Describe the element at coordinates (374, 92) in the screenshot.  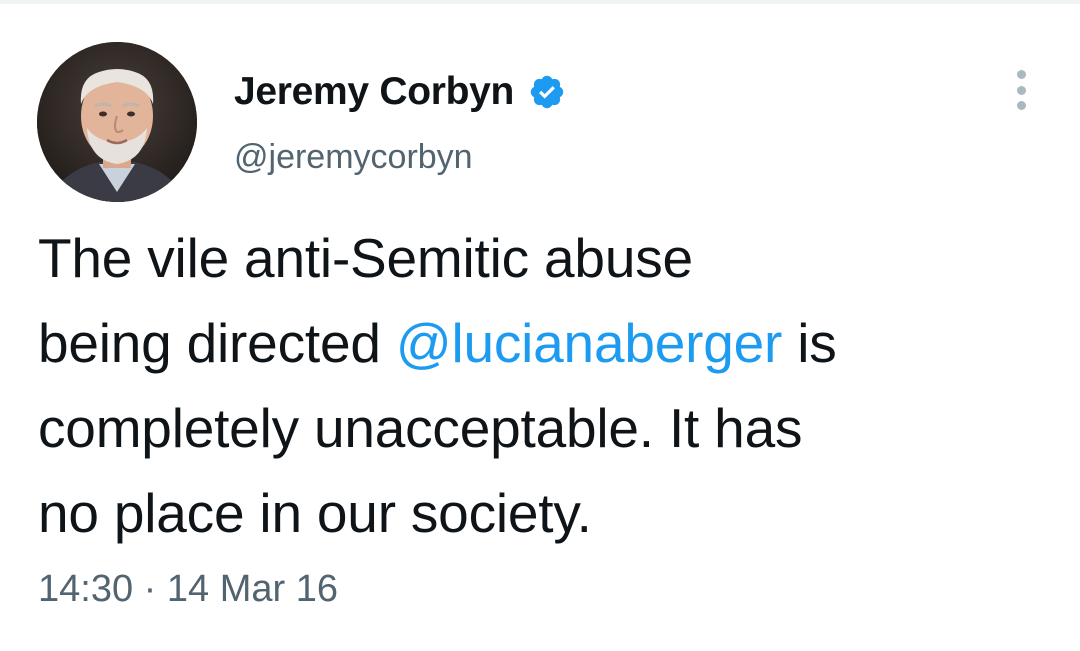
I see `author-display-name: Jeremy Corbyn` at that location.